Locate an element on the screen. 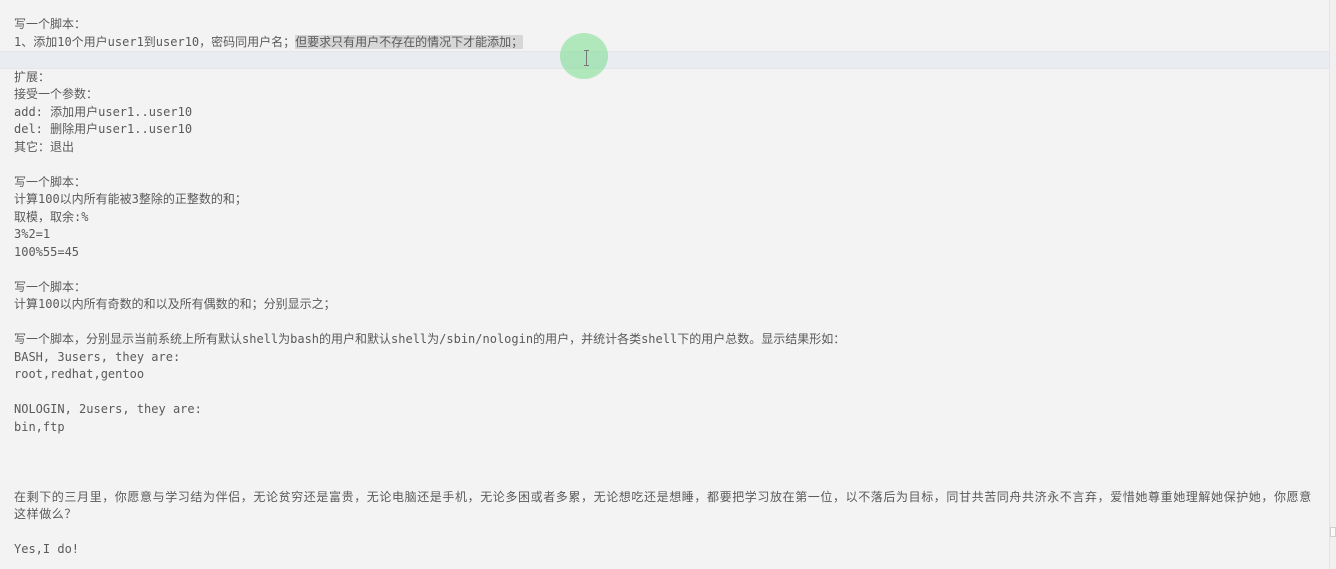  text-line: del: 删除用户user1..user10 is located at coordinates (103, 129).